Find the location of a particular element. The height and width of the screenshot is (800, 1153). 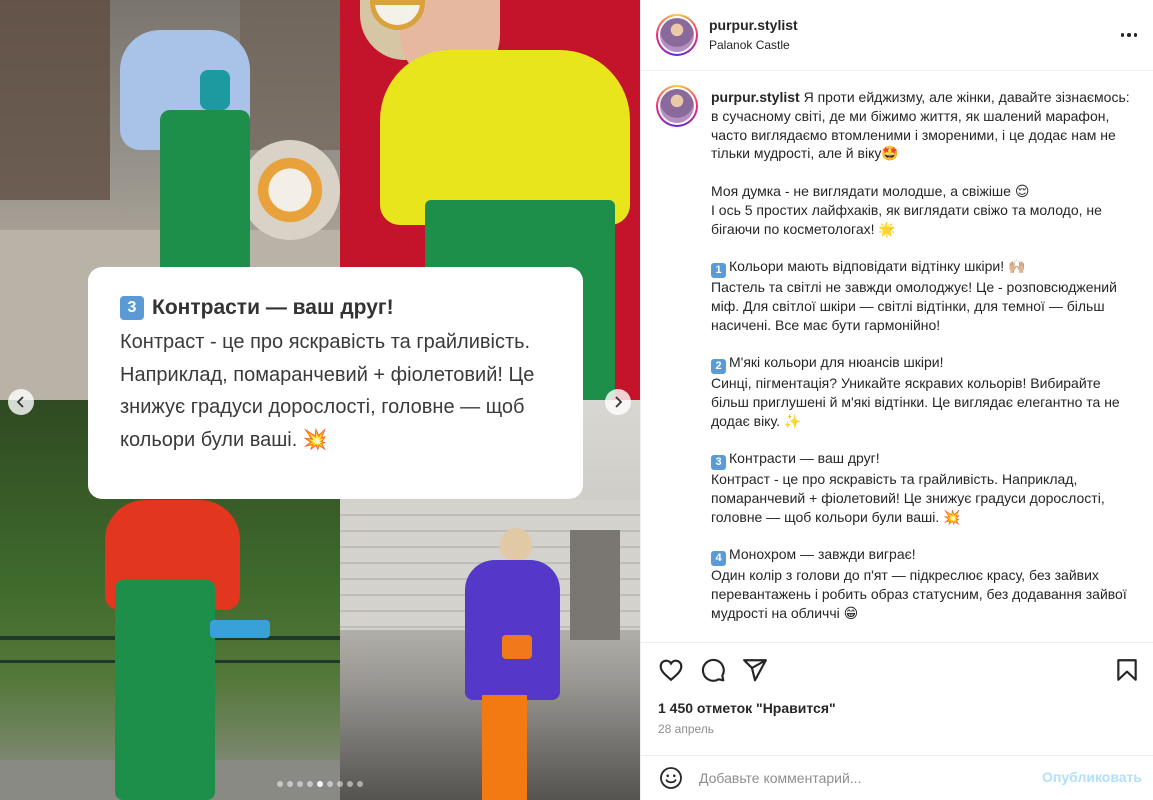

heart-icon is located at coordinates (671, 670).